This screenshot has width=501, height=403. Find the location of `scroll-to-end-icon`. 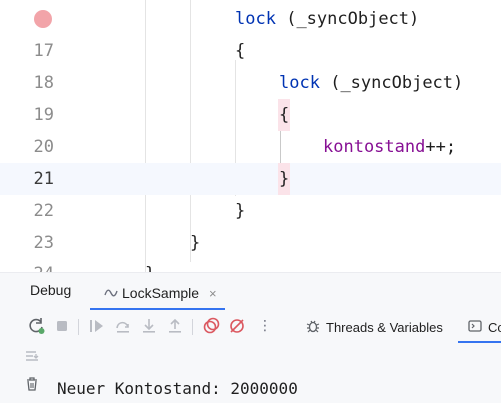

scroll-to-end-icon is located at coordinates (34, 358).